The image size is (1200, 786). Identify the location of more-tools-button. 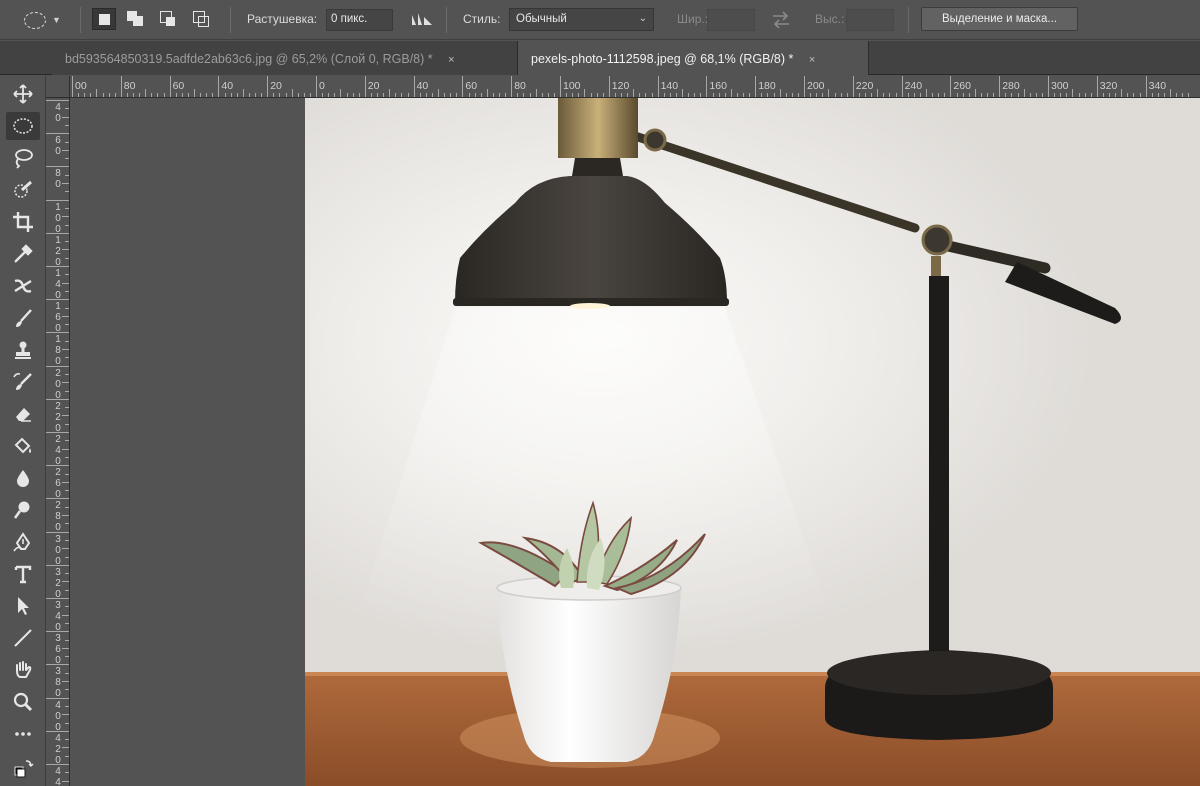
(23, 734).